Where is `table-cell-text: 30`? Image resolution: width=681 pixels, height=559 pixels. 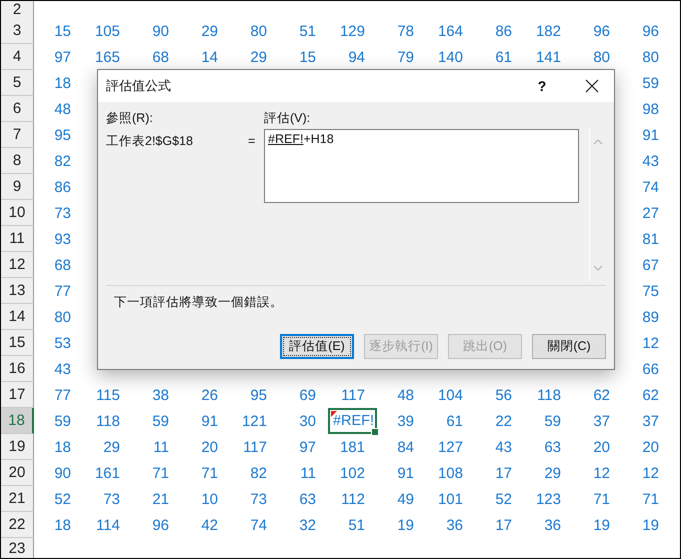 table-cell-text: 30 is located at coordinates (307, 422).